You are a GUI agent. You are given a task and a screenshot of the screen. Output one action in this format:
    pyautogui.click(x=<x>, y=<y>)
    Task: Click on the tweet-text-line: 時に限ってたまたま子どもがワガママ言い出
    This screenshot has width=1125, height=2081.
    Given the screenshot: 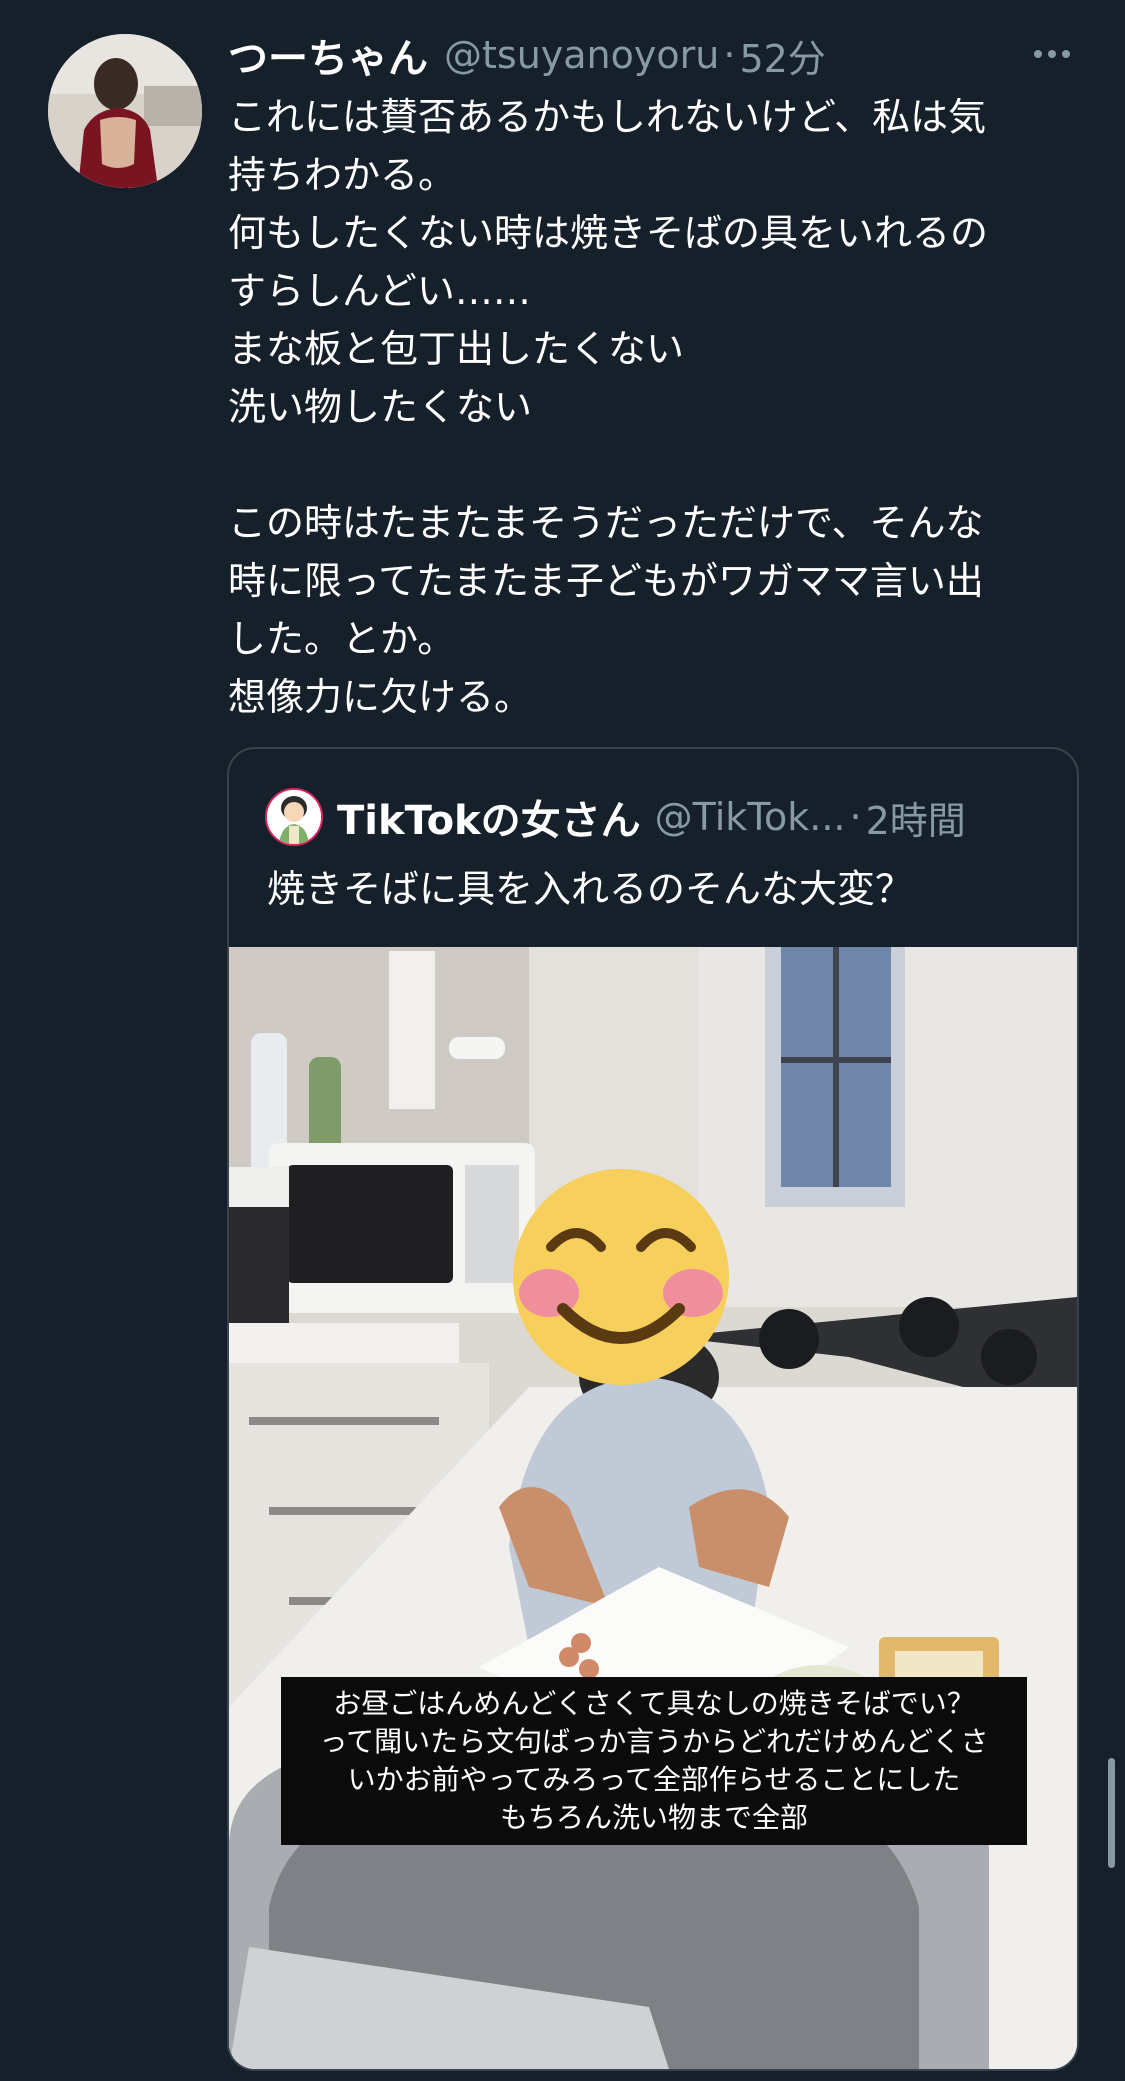 What is the action you would take?
    pyautogui.click(x=606, y=581)
    